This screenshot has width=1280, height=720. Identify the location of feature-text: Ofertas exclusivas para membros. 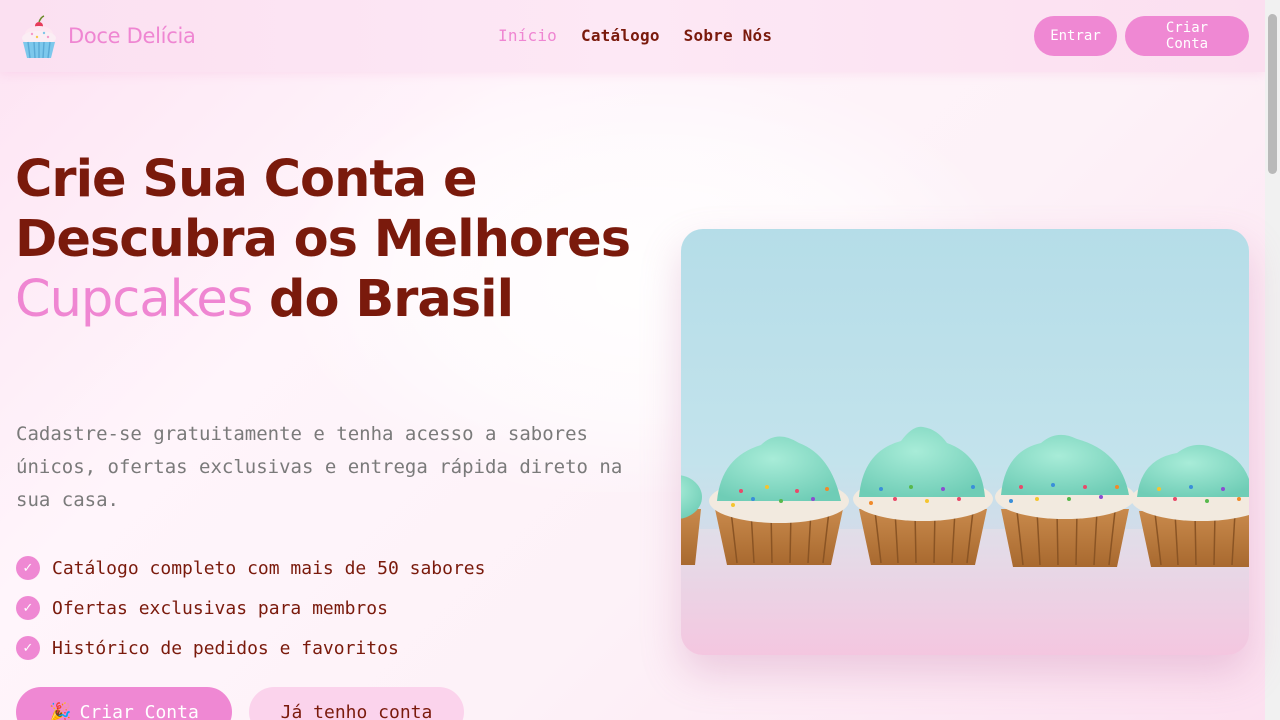
(220, 608).